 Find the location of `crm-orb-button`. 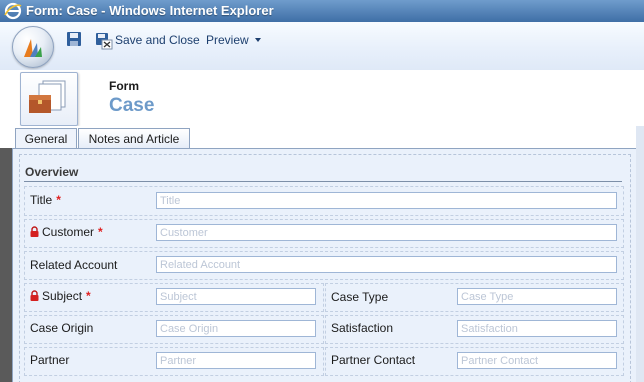

crm-orb-button is located at coordinates (33, 47).